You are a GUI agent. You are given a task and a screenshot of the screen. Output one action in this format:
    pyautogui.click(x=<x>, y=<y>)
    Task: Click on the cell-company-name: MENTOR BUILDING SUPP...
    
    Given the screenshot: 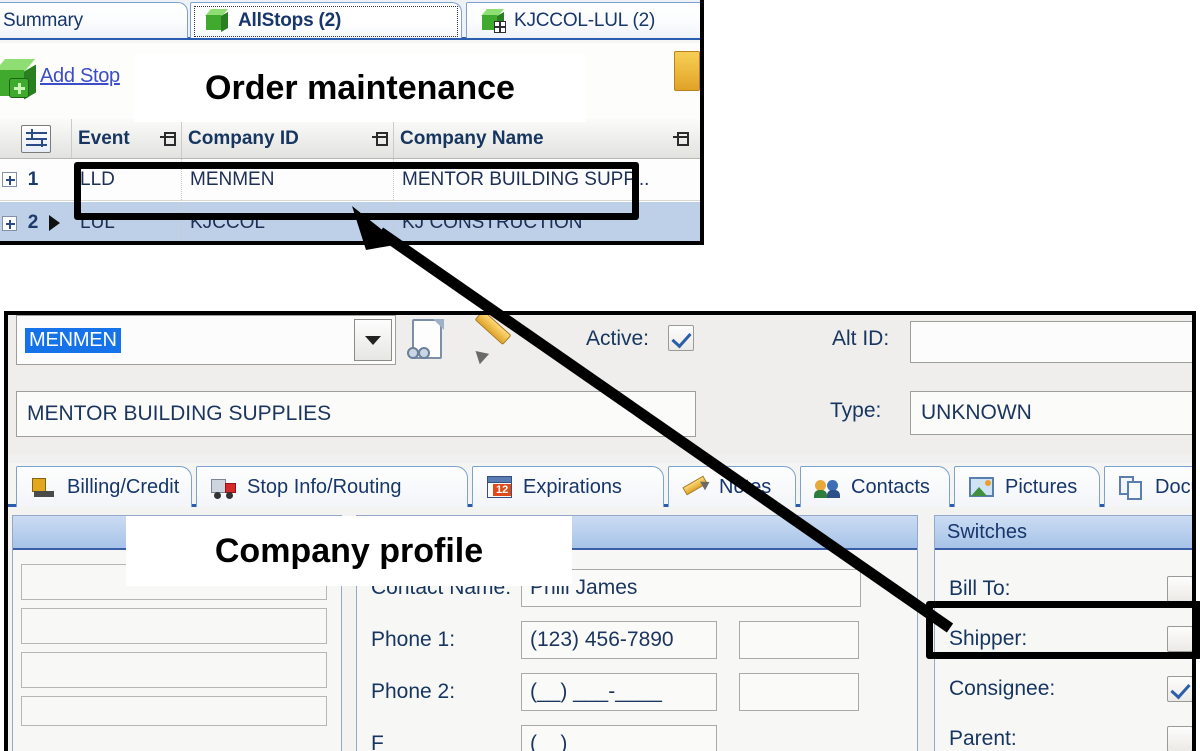 What is the action you would take?
    pyautogui.click(x=544, y=179)
    